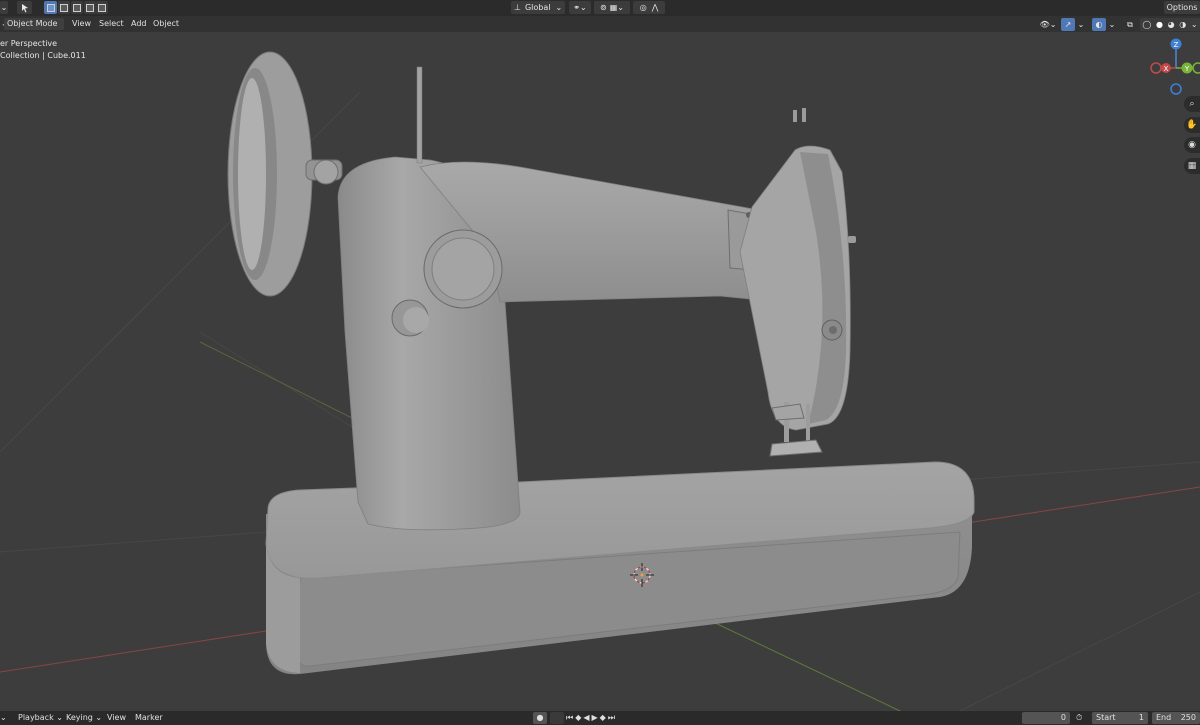  What do you see at coordinates (64, 7) in the screenshot?
I see `select-extend-mode-icon` at bounding box center [64, 7].